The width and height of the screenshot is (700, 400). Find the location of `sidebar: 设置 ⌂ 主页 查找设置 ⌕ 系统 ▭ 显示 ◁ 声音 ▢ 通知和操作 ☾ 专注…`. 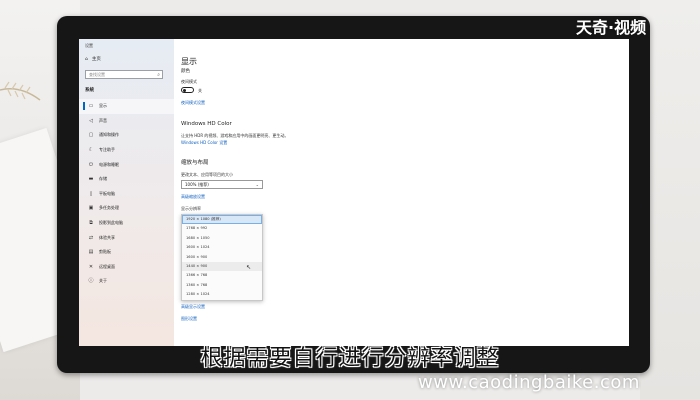

sidebar: 设置 ⌂ 主页 查找设置 ⌕ 系统 ▭ 显示 ◁ 声音 ▢ 通知和操作 ☾ 专注… is located at coordinates (126, 192).